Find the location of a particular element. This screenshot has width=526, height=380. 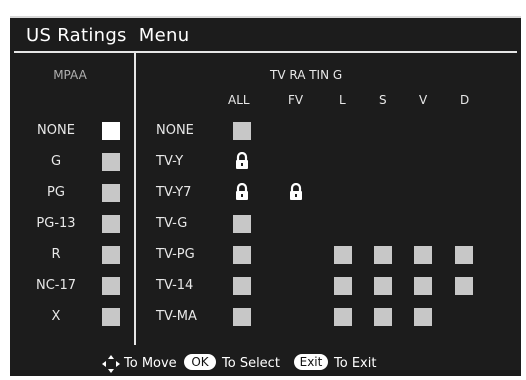

tv-rating-heading: TV RA TIN G is located at coordinates (306, 75).